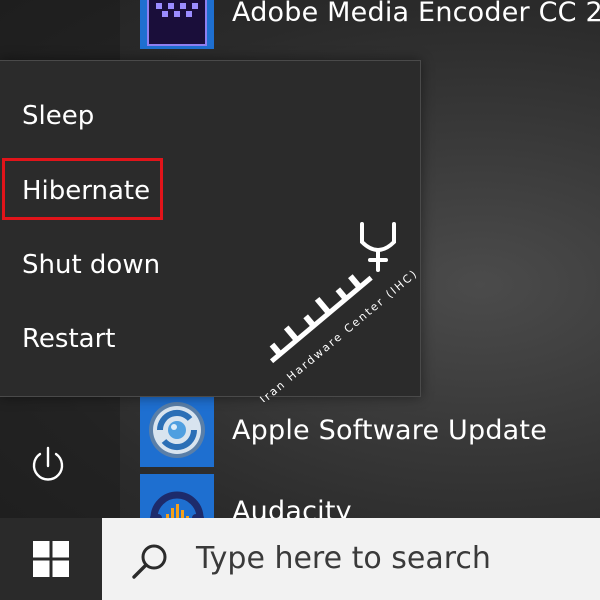 This screenshot has height=600, width=600. What do you see at coordinates (343, 558) in the screenshot?
I see `search-input-placeholder: Type here to search` at bounding box center [343, 558].